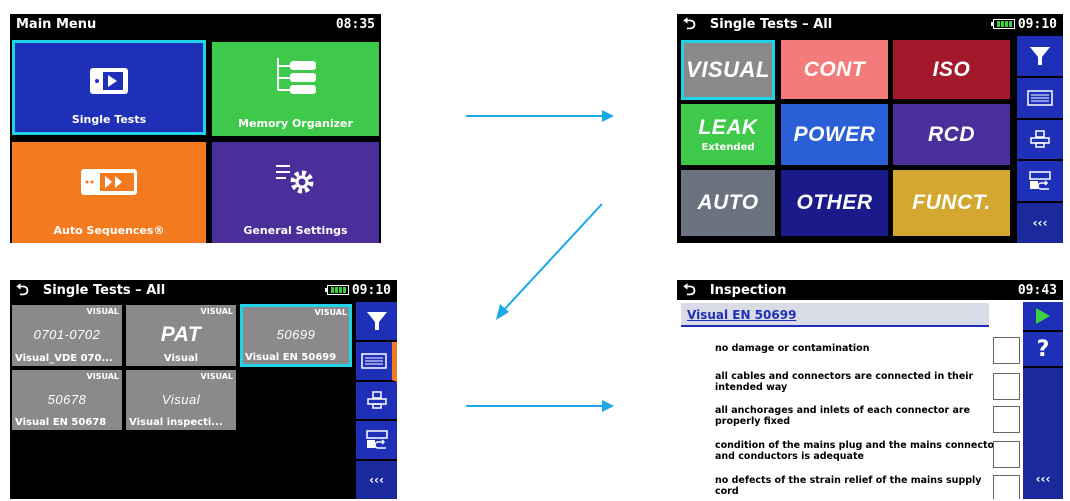  I want to click on title-bar: ⮌ Single Tests – All 09:10, so click(870, 24).